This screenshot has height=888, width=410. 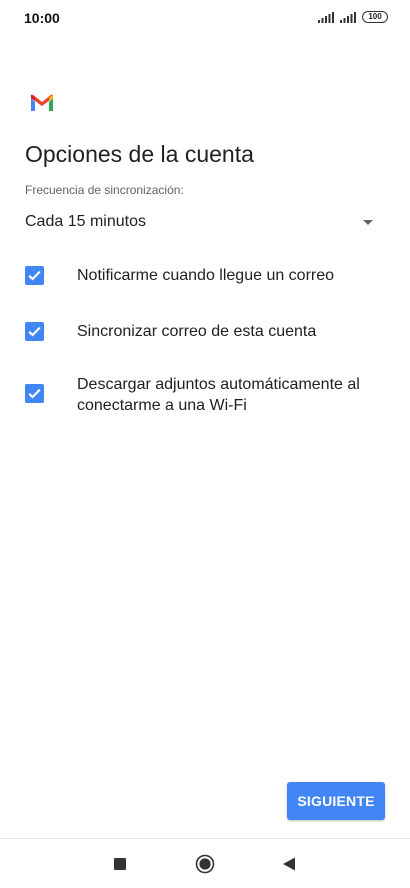 I want to click on dropdown-arrow-icon, so click(x=368, y=222).